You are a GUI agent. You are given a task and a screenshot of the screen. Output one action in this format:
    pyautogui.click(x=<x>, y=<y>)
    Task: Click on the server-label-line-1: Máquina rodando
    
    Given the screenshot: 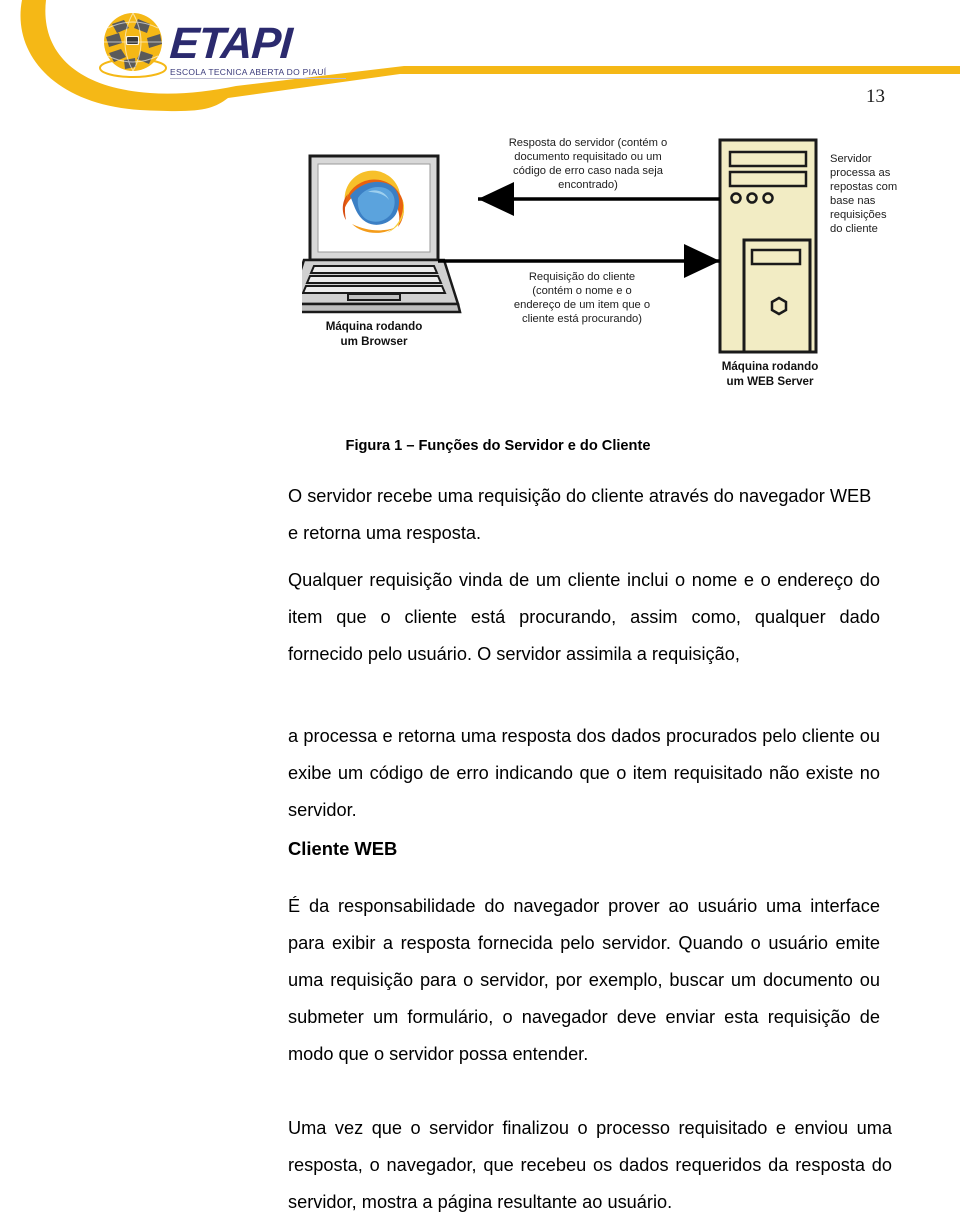 What is the action you would take?
    pyautogui.click(x=770, y=366)
    